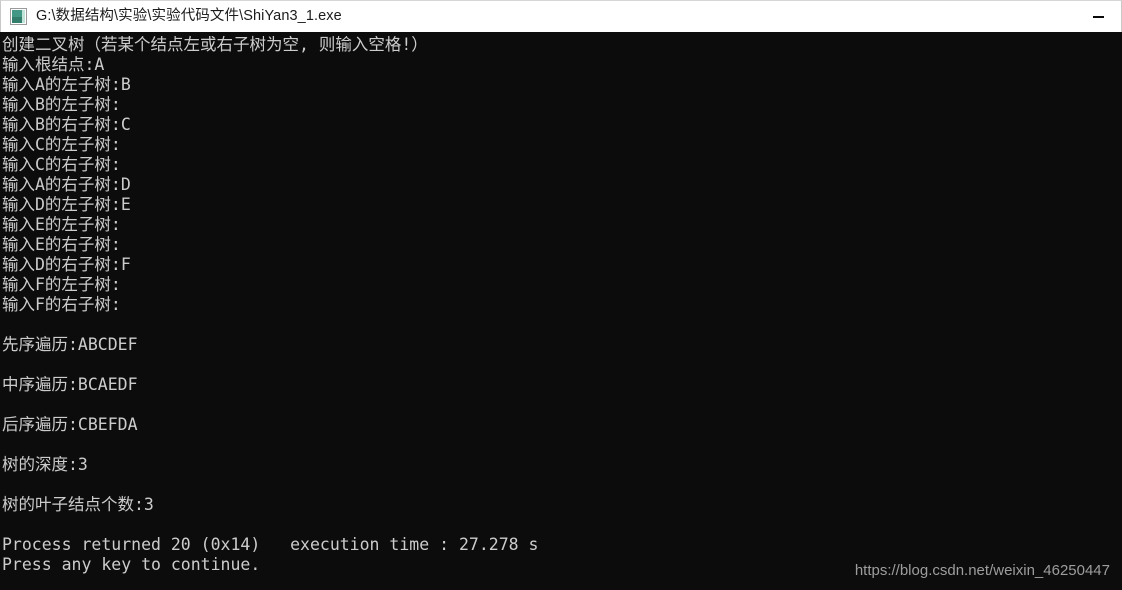 The image size is (1122, 590). What do you see at coordinates (61, 304) in the screenshot?
I see `console-line: 输入F的右子树:` at bounding box center [61, 304].